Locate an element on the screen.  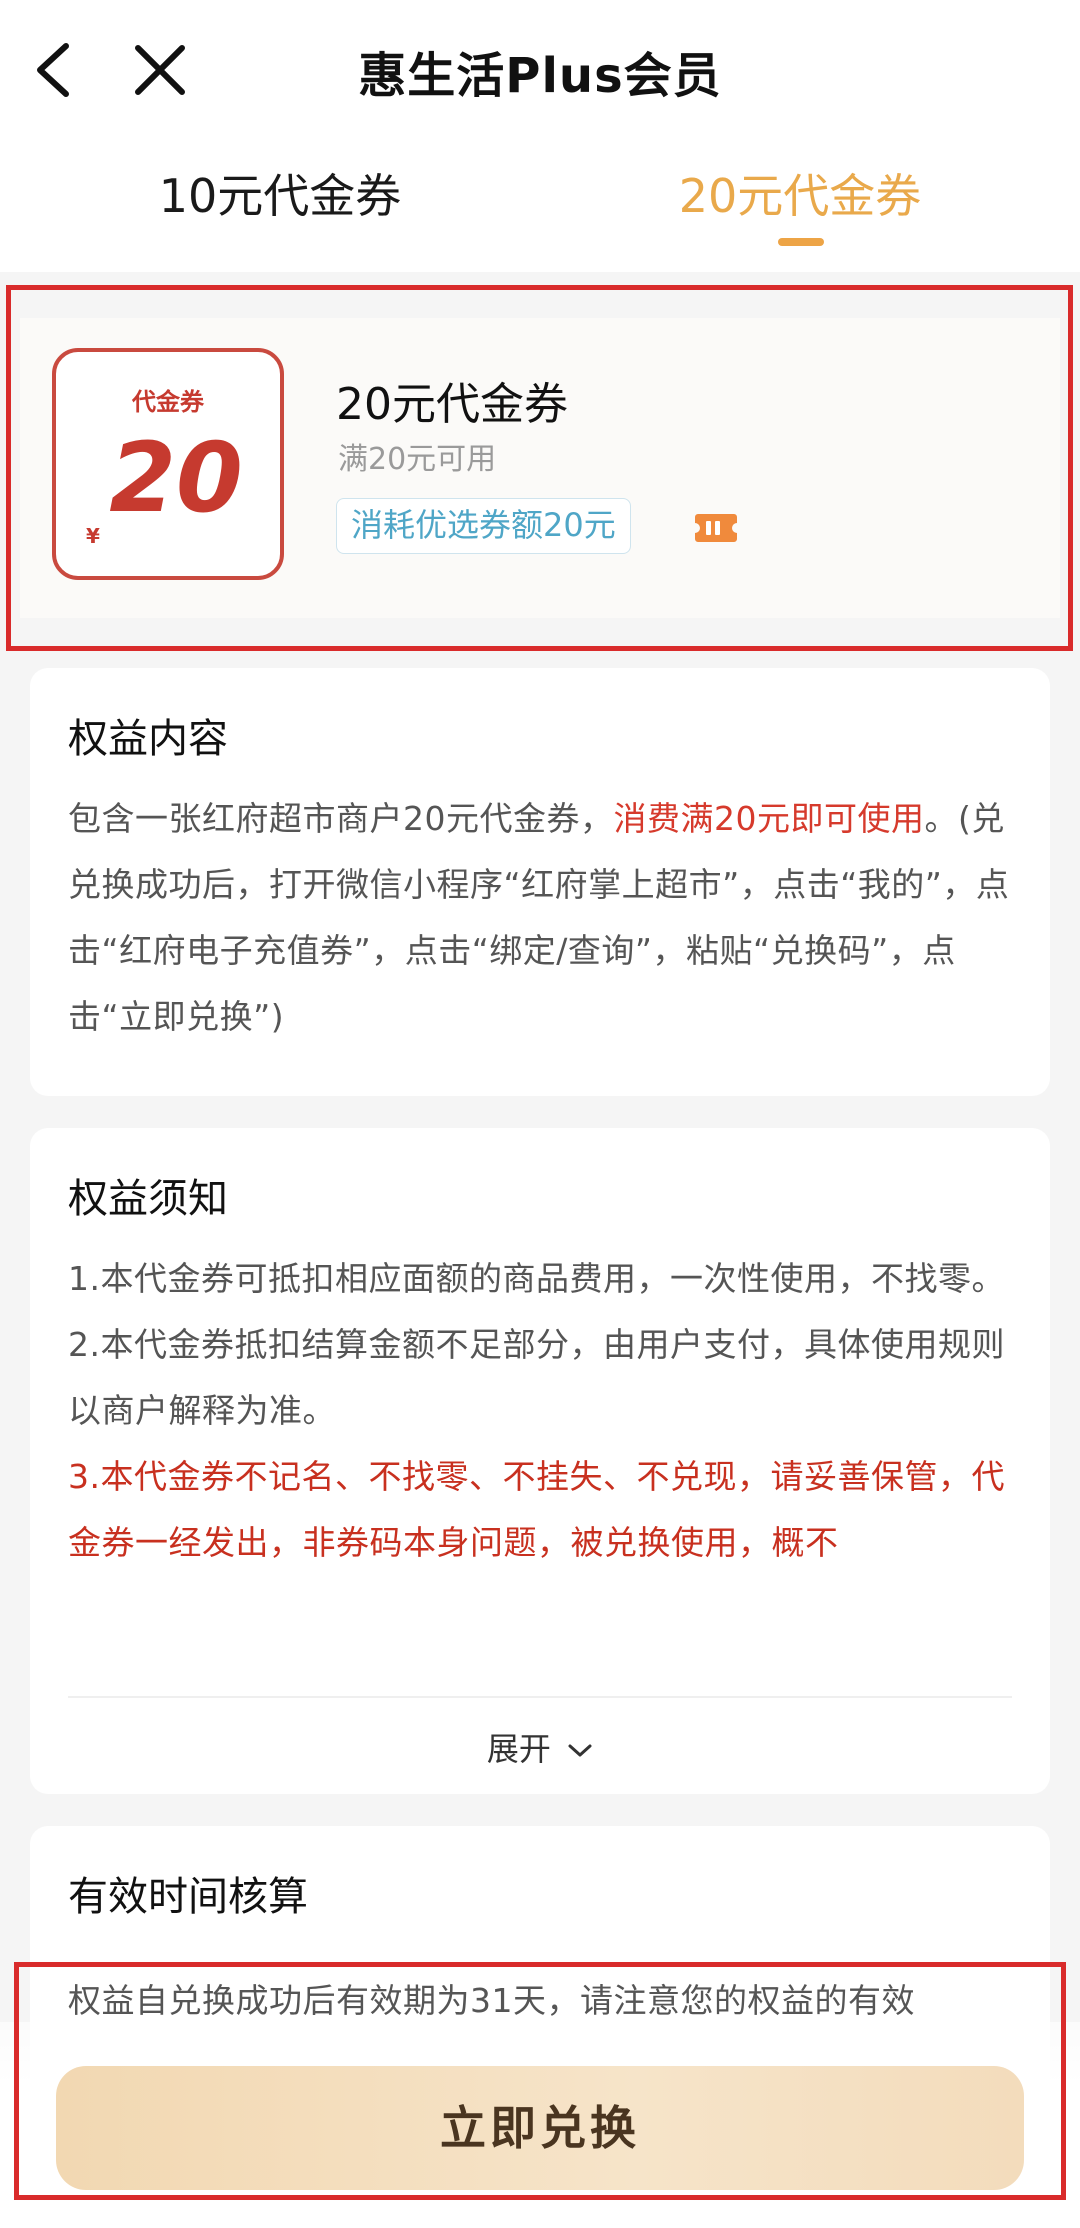
notice-item: 1.本代金券可抵扣相应面额的商品费用，一次性使用，不找零。 is located at coordinates (536, 1278).